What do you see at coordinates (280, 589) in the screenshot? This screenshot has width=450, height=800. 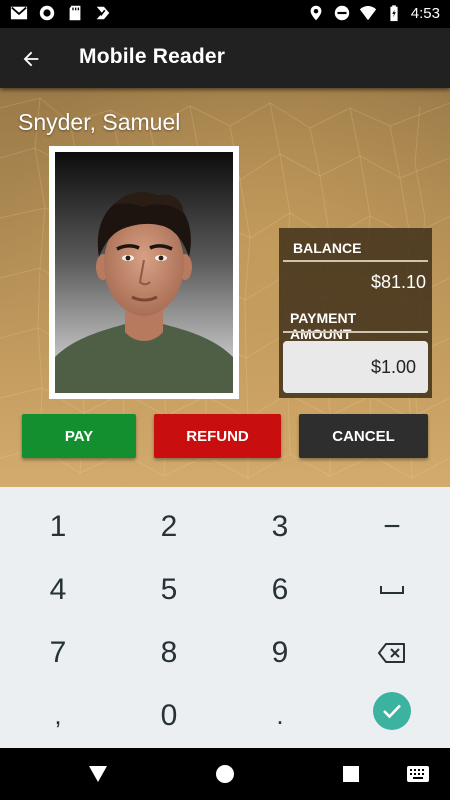 I see `key-6: 6` at bounding box center [280, 589].